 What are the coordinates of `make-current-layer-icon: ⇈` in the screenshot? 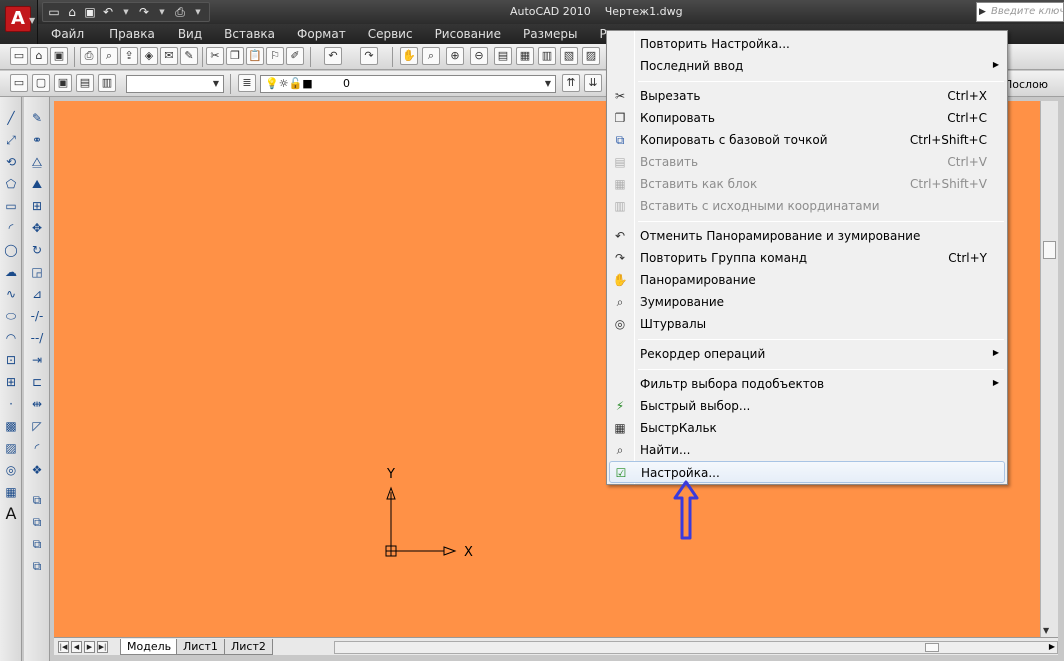 It's located at (571, 83).